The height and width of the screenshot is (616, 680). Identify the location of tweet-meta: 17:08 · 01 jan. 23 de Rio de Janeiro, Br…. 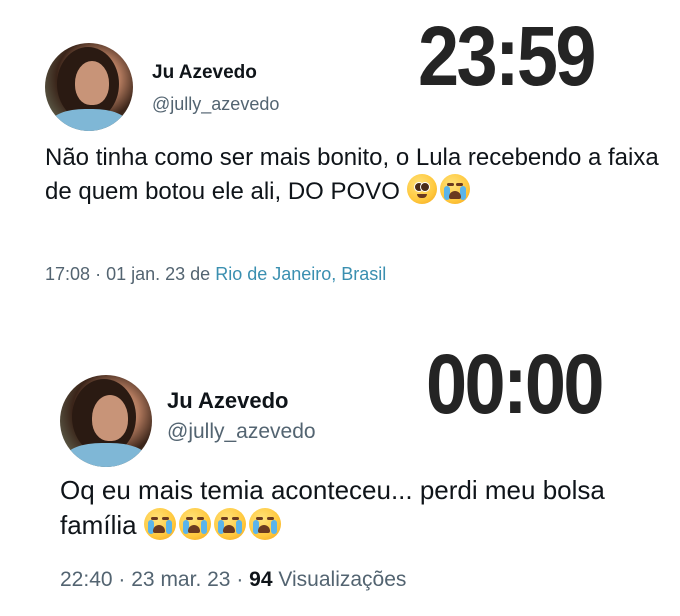
(215, 274).